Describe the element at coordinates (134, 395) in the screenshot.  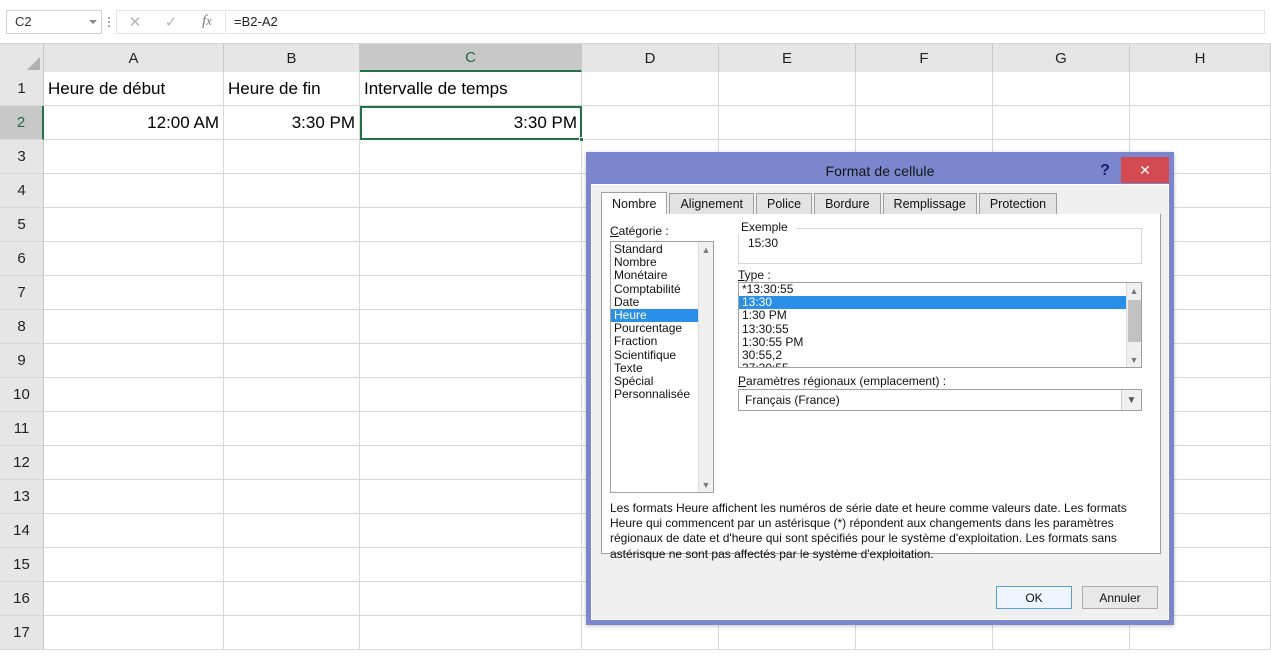
I see `cell-A10` at that location.